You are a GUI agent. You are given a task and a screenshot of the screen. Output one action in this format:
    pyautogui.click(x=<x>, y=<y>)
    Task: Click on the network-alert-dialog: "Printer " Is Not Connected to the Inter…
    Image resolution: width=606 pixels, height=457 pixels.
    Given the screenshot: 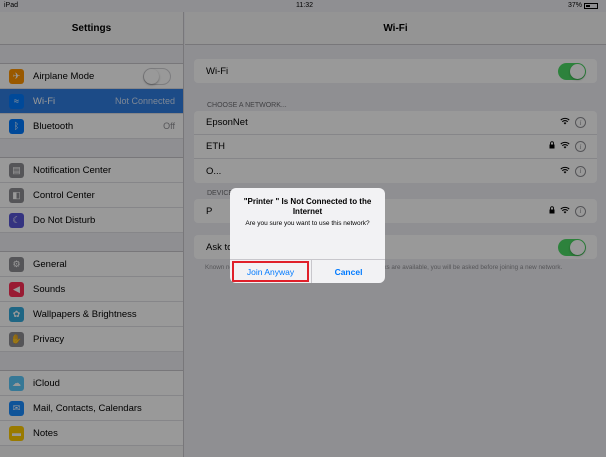 What is the action you would take?
    pyautogui.click(x=307, y=235)
    